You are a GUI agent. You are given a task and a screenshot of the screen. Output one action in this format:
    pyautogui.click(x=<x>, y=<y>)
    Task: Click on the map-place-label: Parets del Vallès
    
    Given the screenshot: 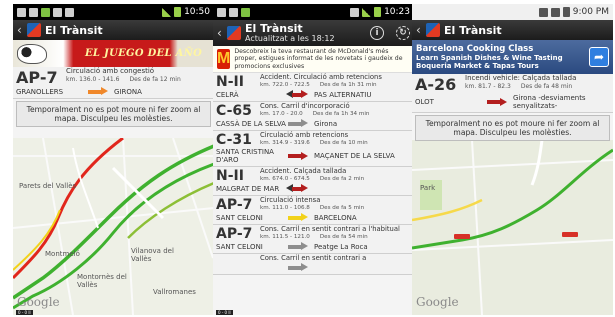 What is the action you would take?
    pyautogui.click(x=48, y=186)
    